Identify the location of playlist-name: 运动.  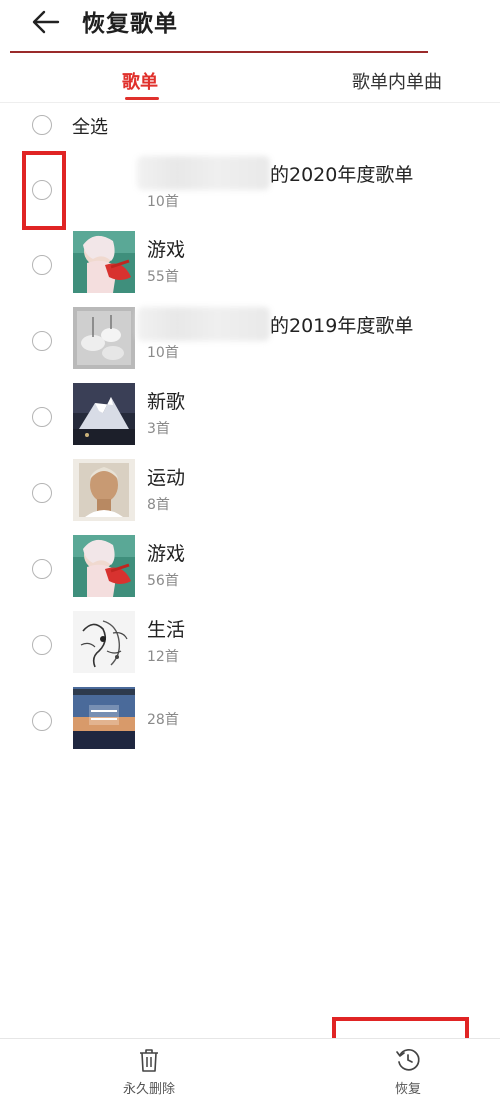
(166, 478).